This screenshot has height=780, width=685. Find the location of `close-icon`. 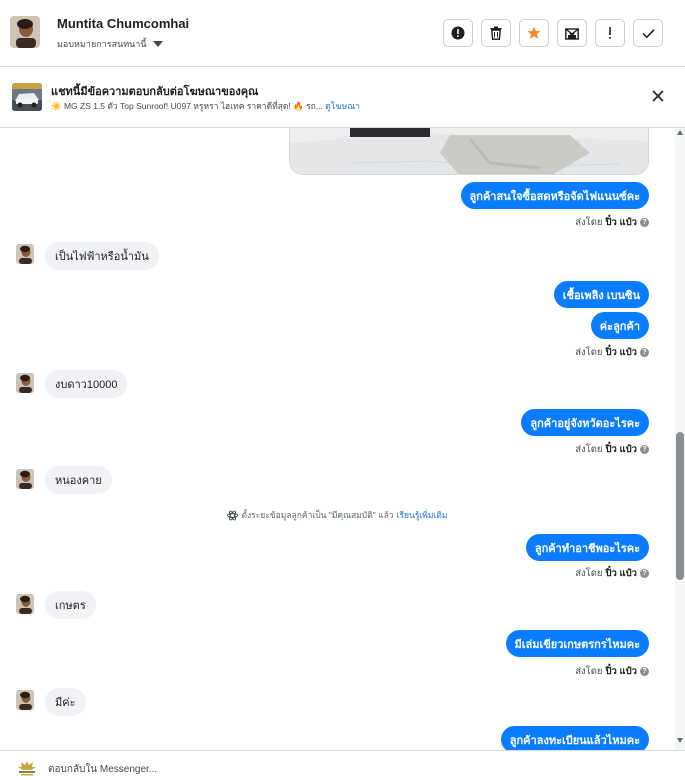

close-icon is located at coordinates (658, 96).